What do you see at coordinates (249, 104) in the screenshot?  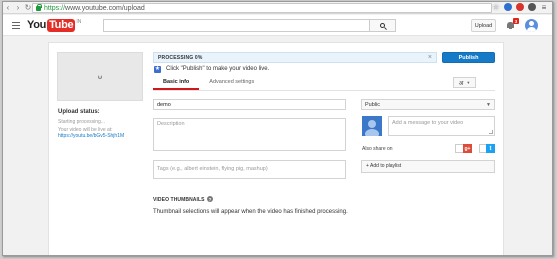 I see `title-input: demo` at bounding box center [249, 104].